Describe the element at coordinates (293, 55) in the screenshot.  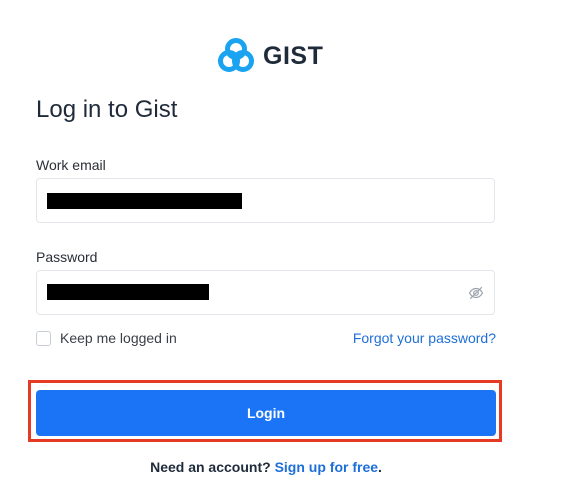
I see `brand-name: GIST` at that location.